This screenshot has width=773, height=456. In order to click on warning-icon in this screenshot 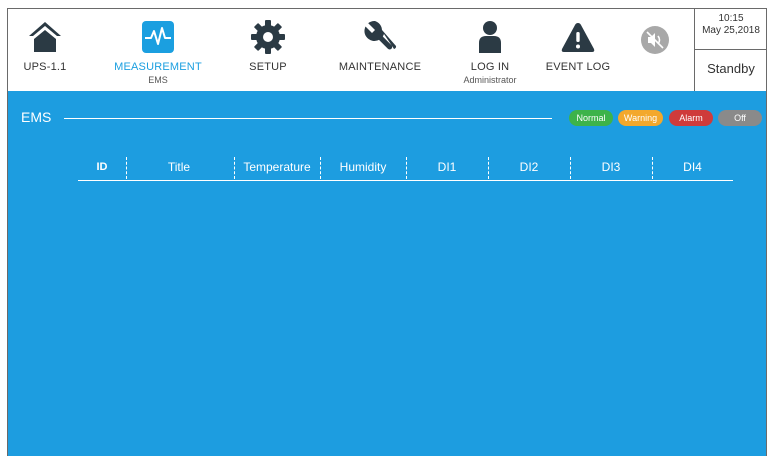, I will do `click(578, 37)`.